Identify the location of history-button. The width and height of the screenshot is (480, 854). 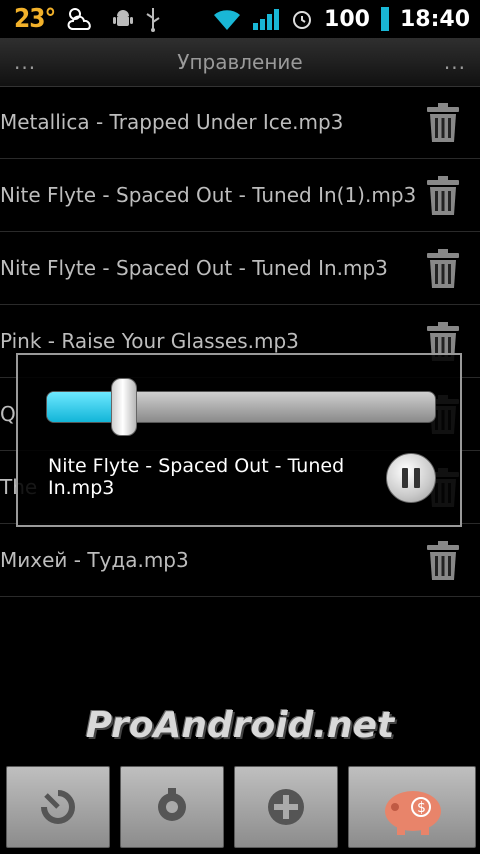
(58, 807).